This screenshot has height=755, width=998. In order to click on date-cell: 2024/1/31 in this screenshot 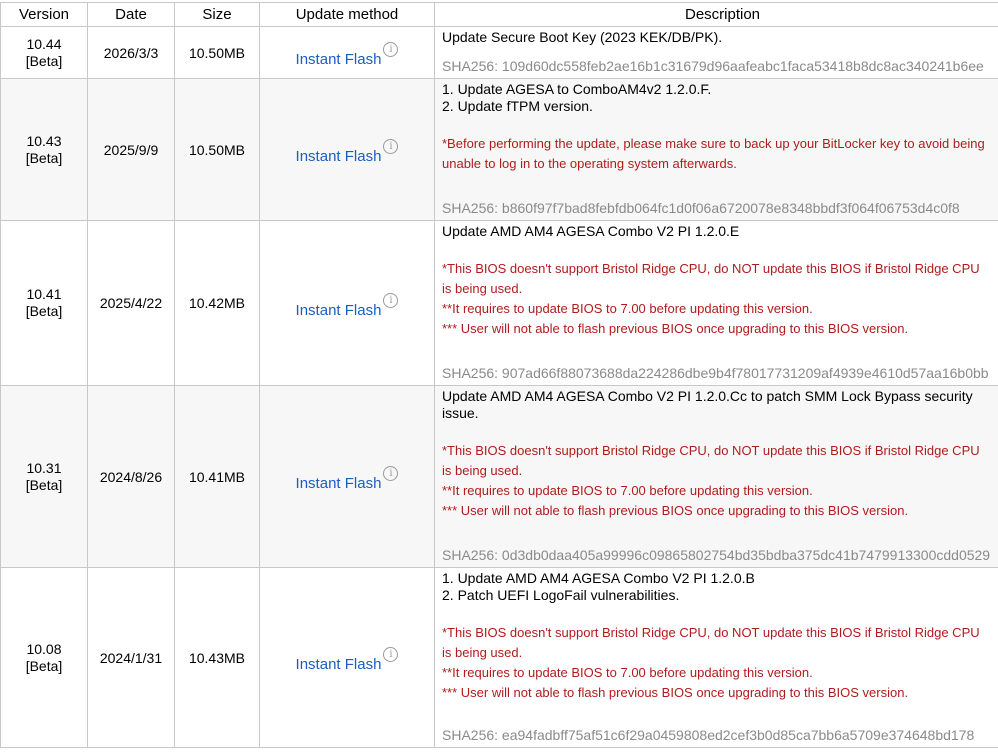, I will do `click(131, 657)`.